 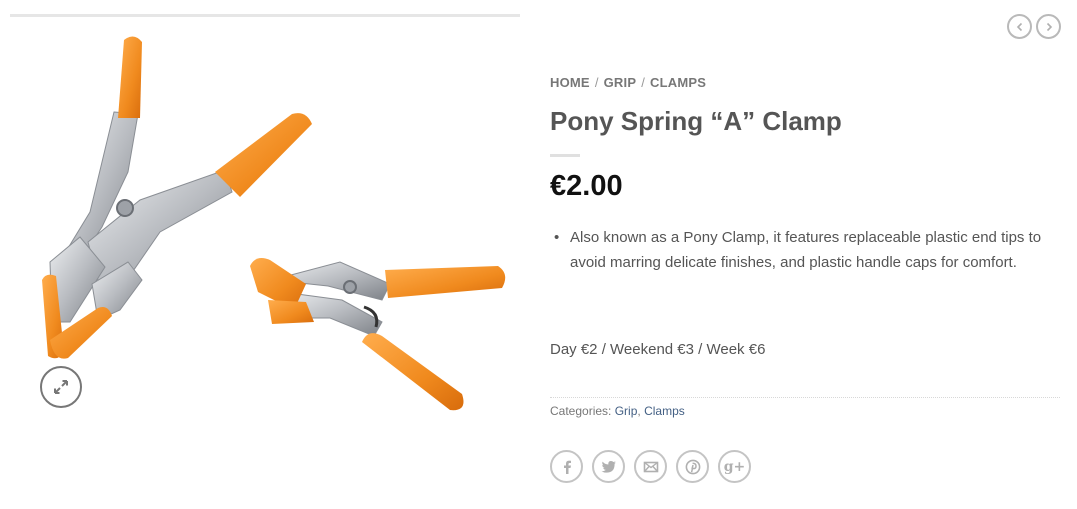 I want to click on previous-product-button, so click(x=1019, y=26).